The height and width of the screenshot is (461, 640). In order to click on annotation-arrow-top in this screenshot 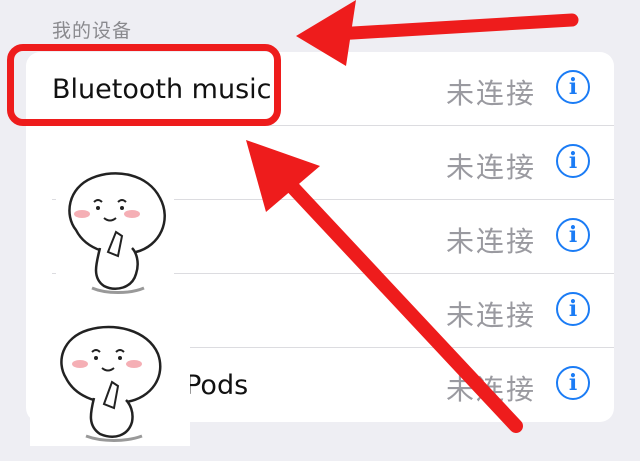, I will do `click(437, 33)`.